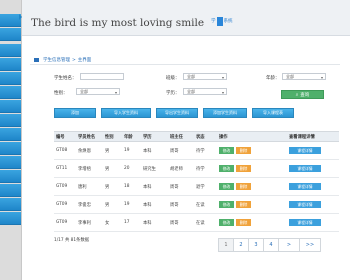 The width and height of the screenshot is (350, 280). What do you see at coordinates (185, 64) in the screenshot?
I see `breadcrumb-divider` at bounding box center [185, 64].